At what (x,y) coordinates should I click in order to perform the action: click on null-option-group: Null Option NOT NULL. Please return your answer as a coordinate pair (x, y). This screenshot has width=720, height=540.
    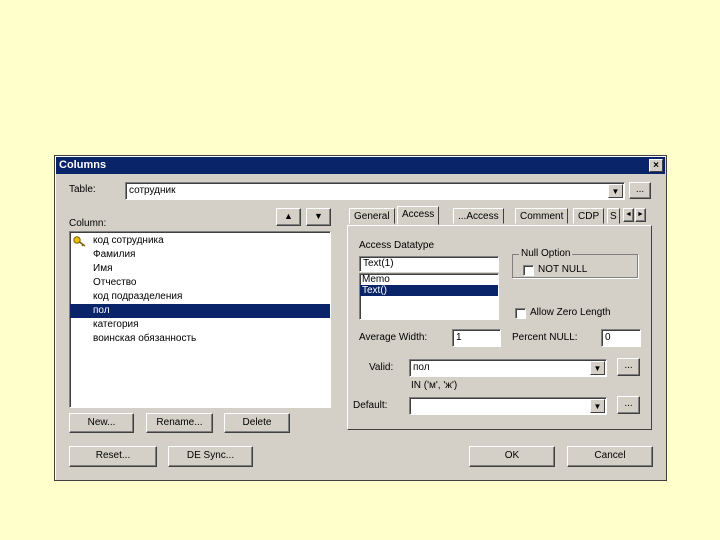
    Looking at the image, I should click on (575, 263).